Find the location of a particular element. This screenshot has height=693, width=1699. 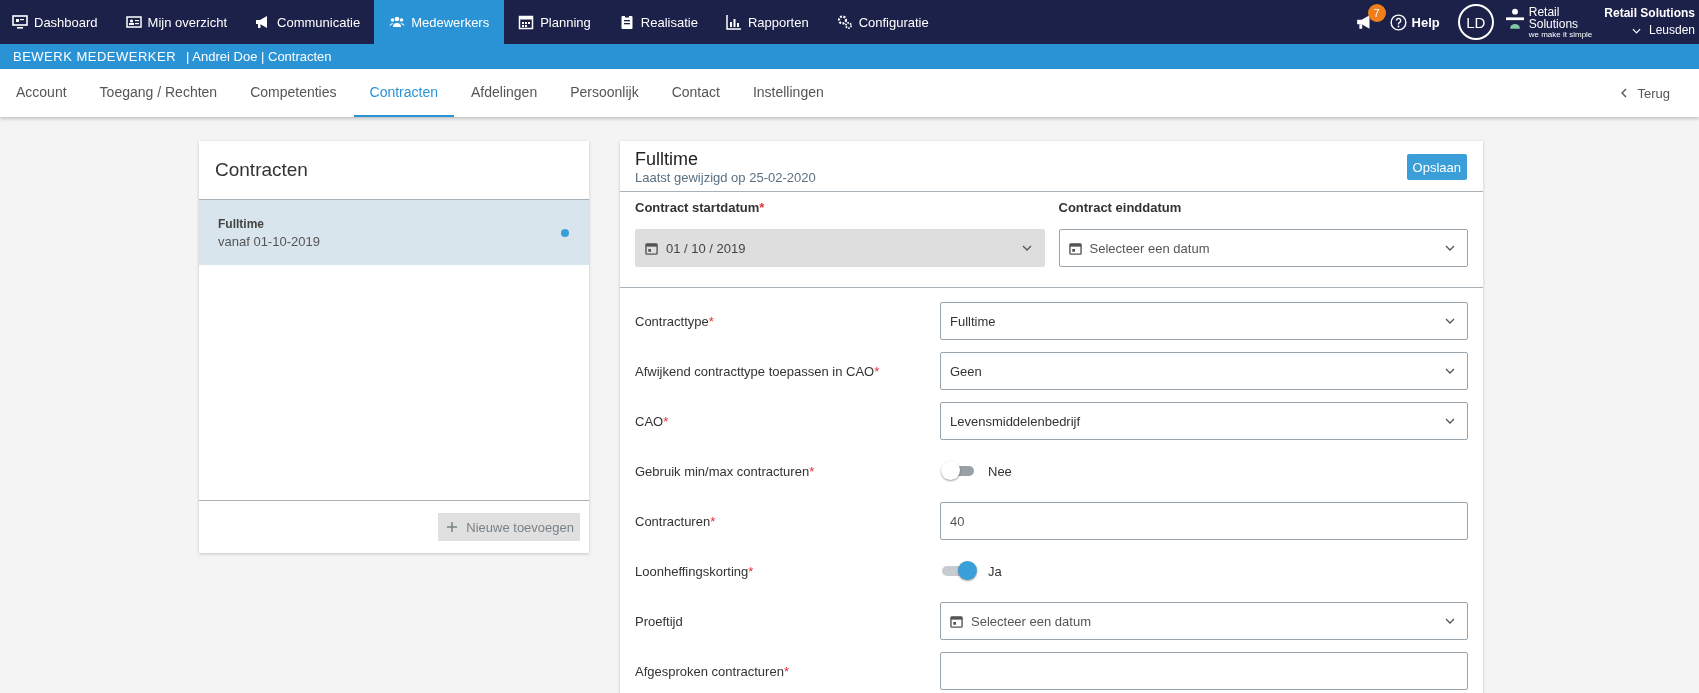

gears-icon is located at coordinates (844, 22).